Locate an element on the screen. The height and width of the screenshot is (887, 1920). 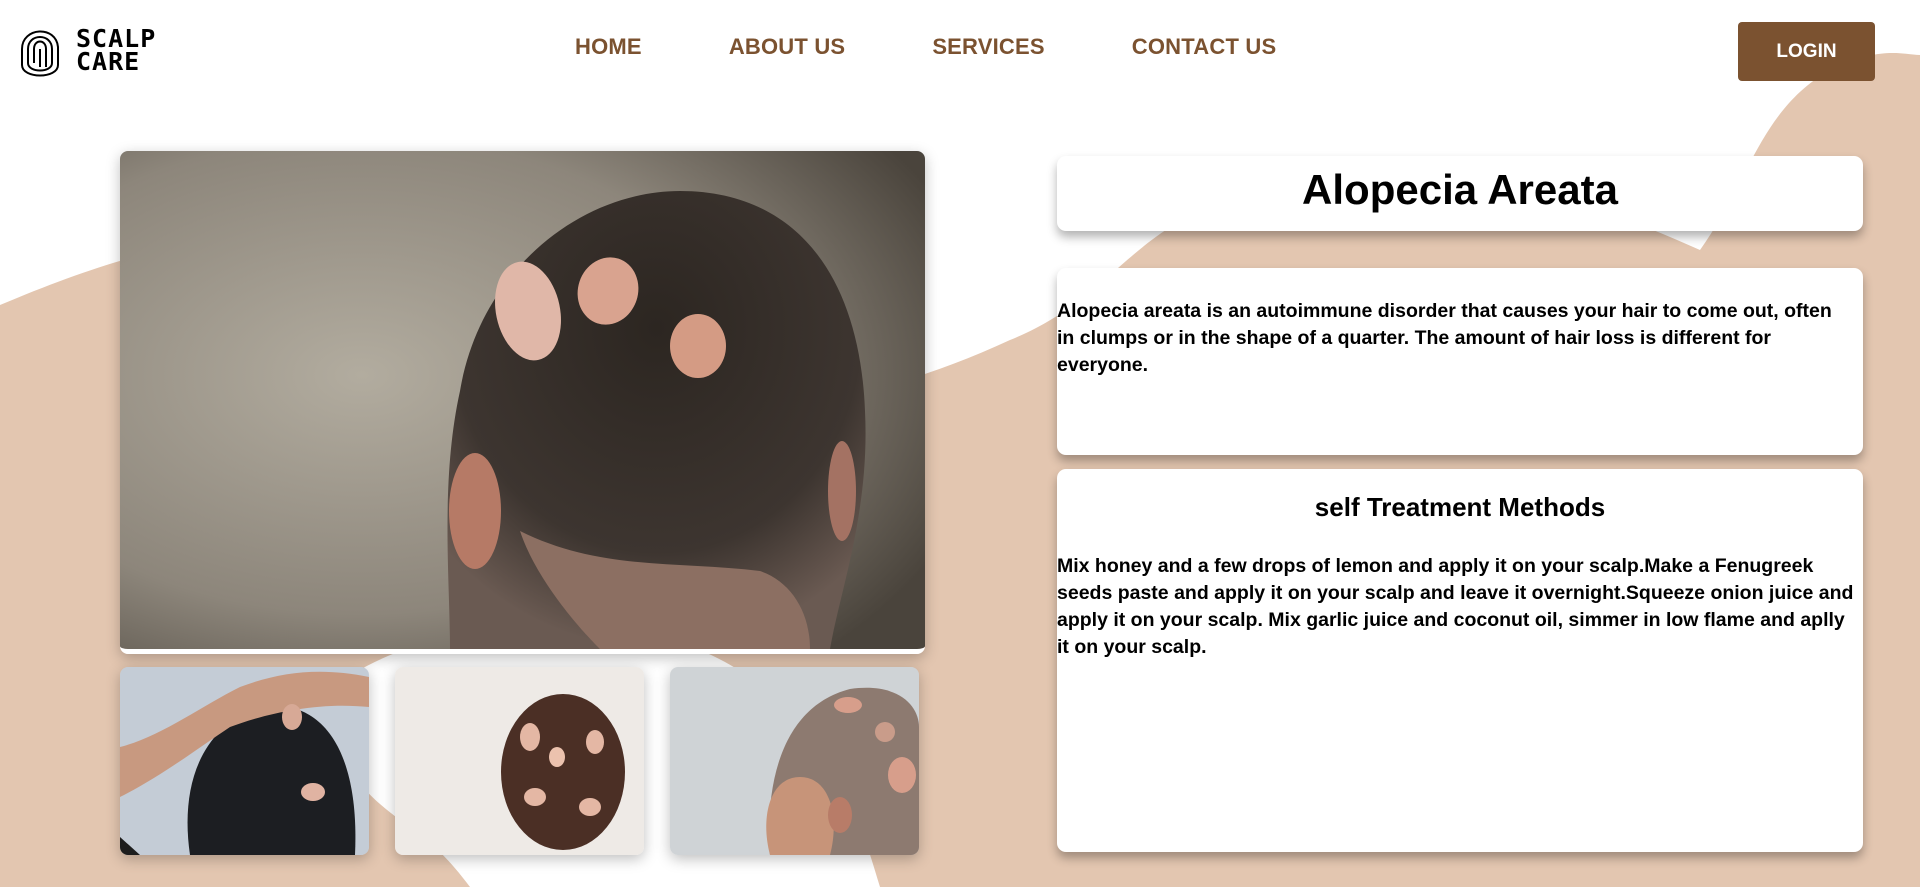
fingerprint-logo-icon is located at coordinates (40, 53).